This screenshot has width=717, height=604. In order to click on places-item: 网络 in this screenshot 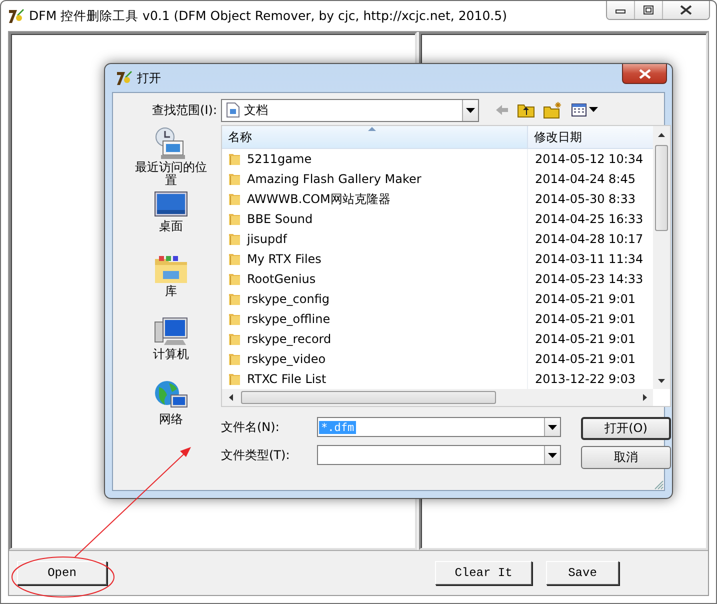, I will do `click(171, 409)`.